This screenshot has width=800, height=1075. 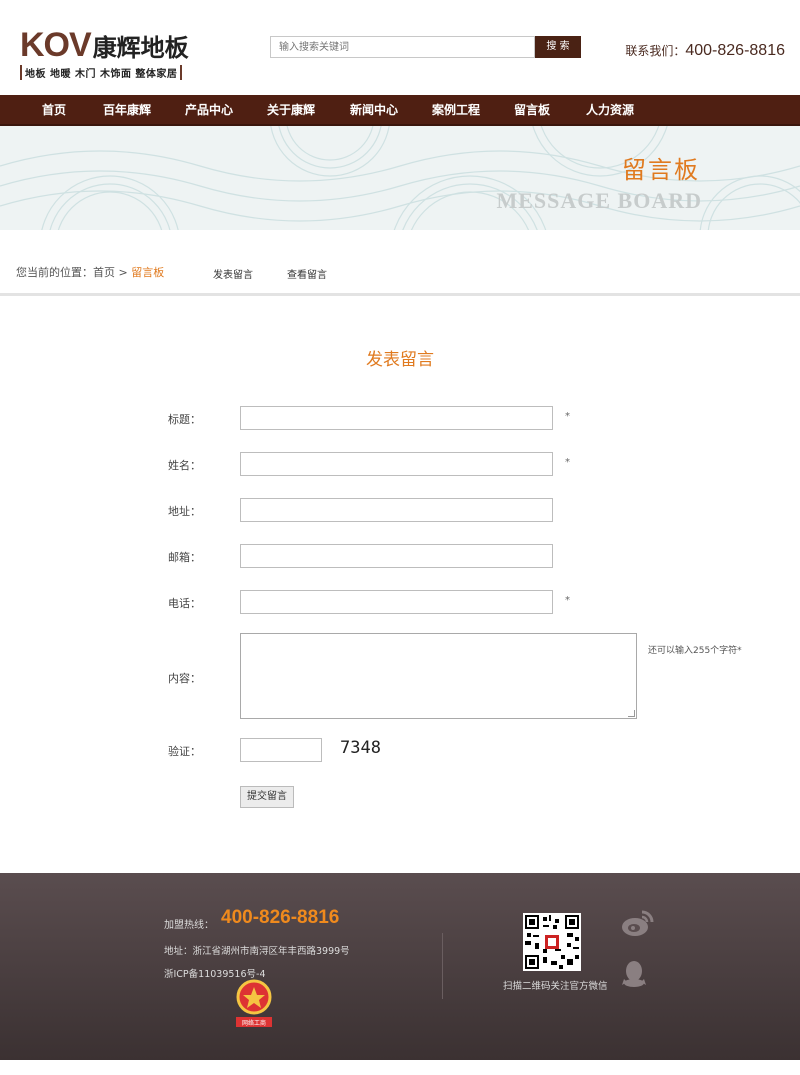 I want to click on logo-name: 康辉地板, so click(x=140, y=48).